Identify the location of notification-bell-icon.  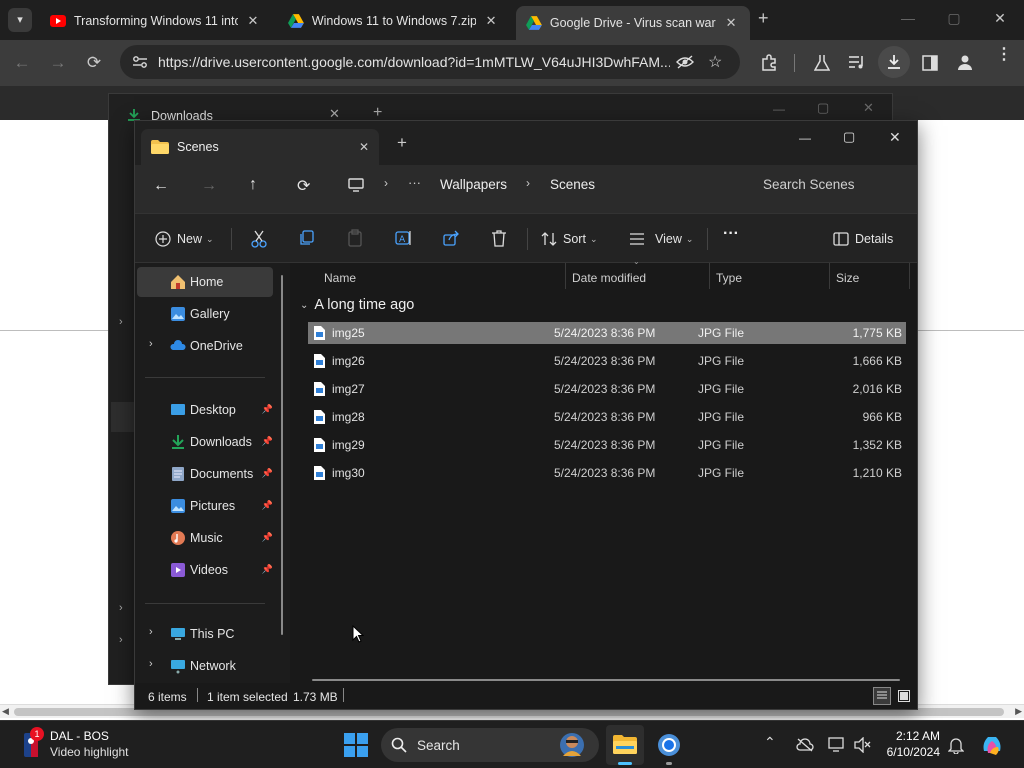
(956, 745).